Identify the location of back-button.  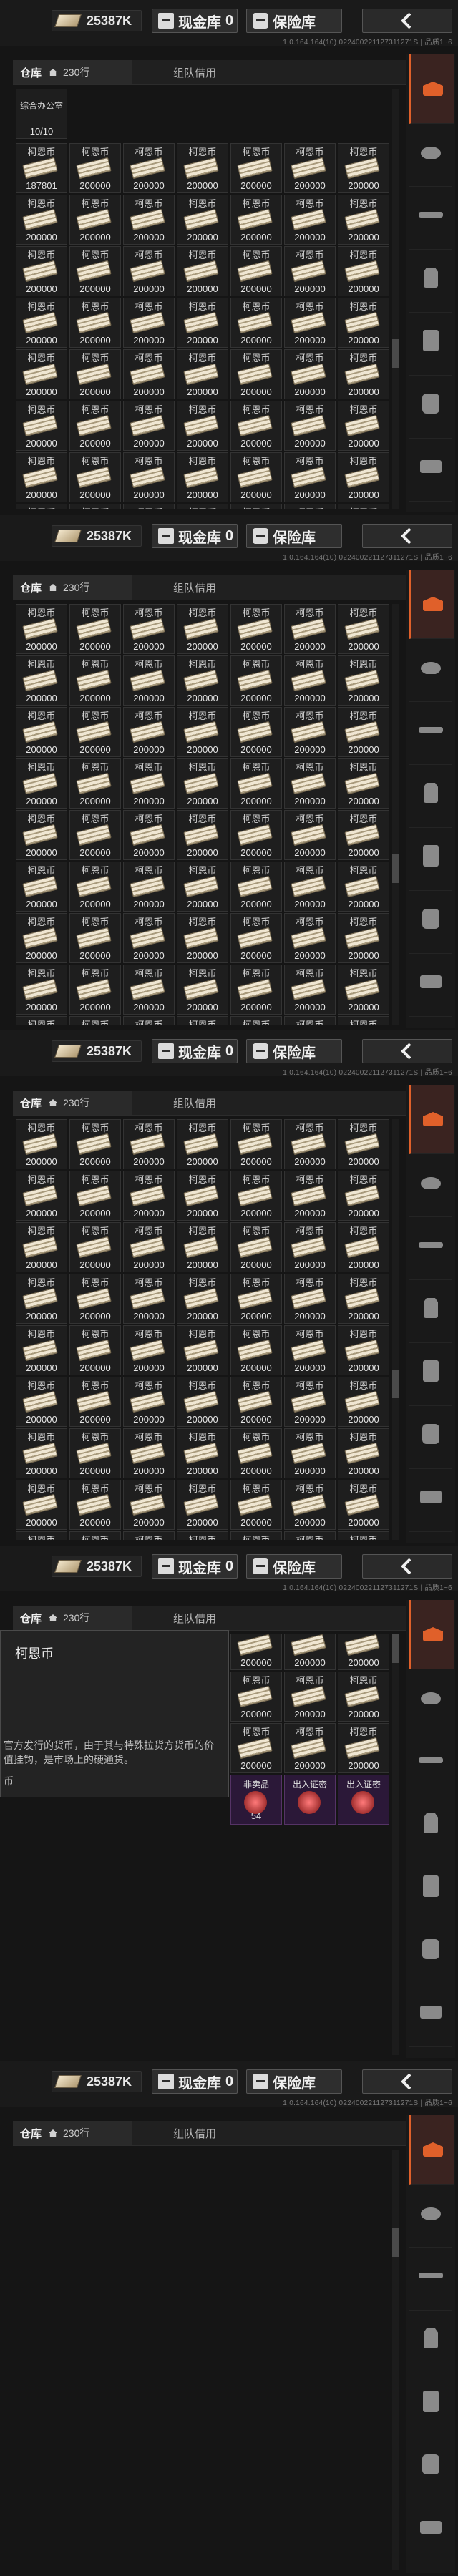
(407, 1051).